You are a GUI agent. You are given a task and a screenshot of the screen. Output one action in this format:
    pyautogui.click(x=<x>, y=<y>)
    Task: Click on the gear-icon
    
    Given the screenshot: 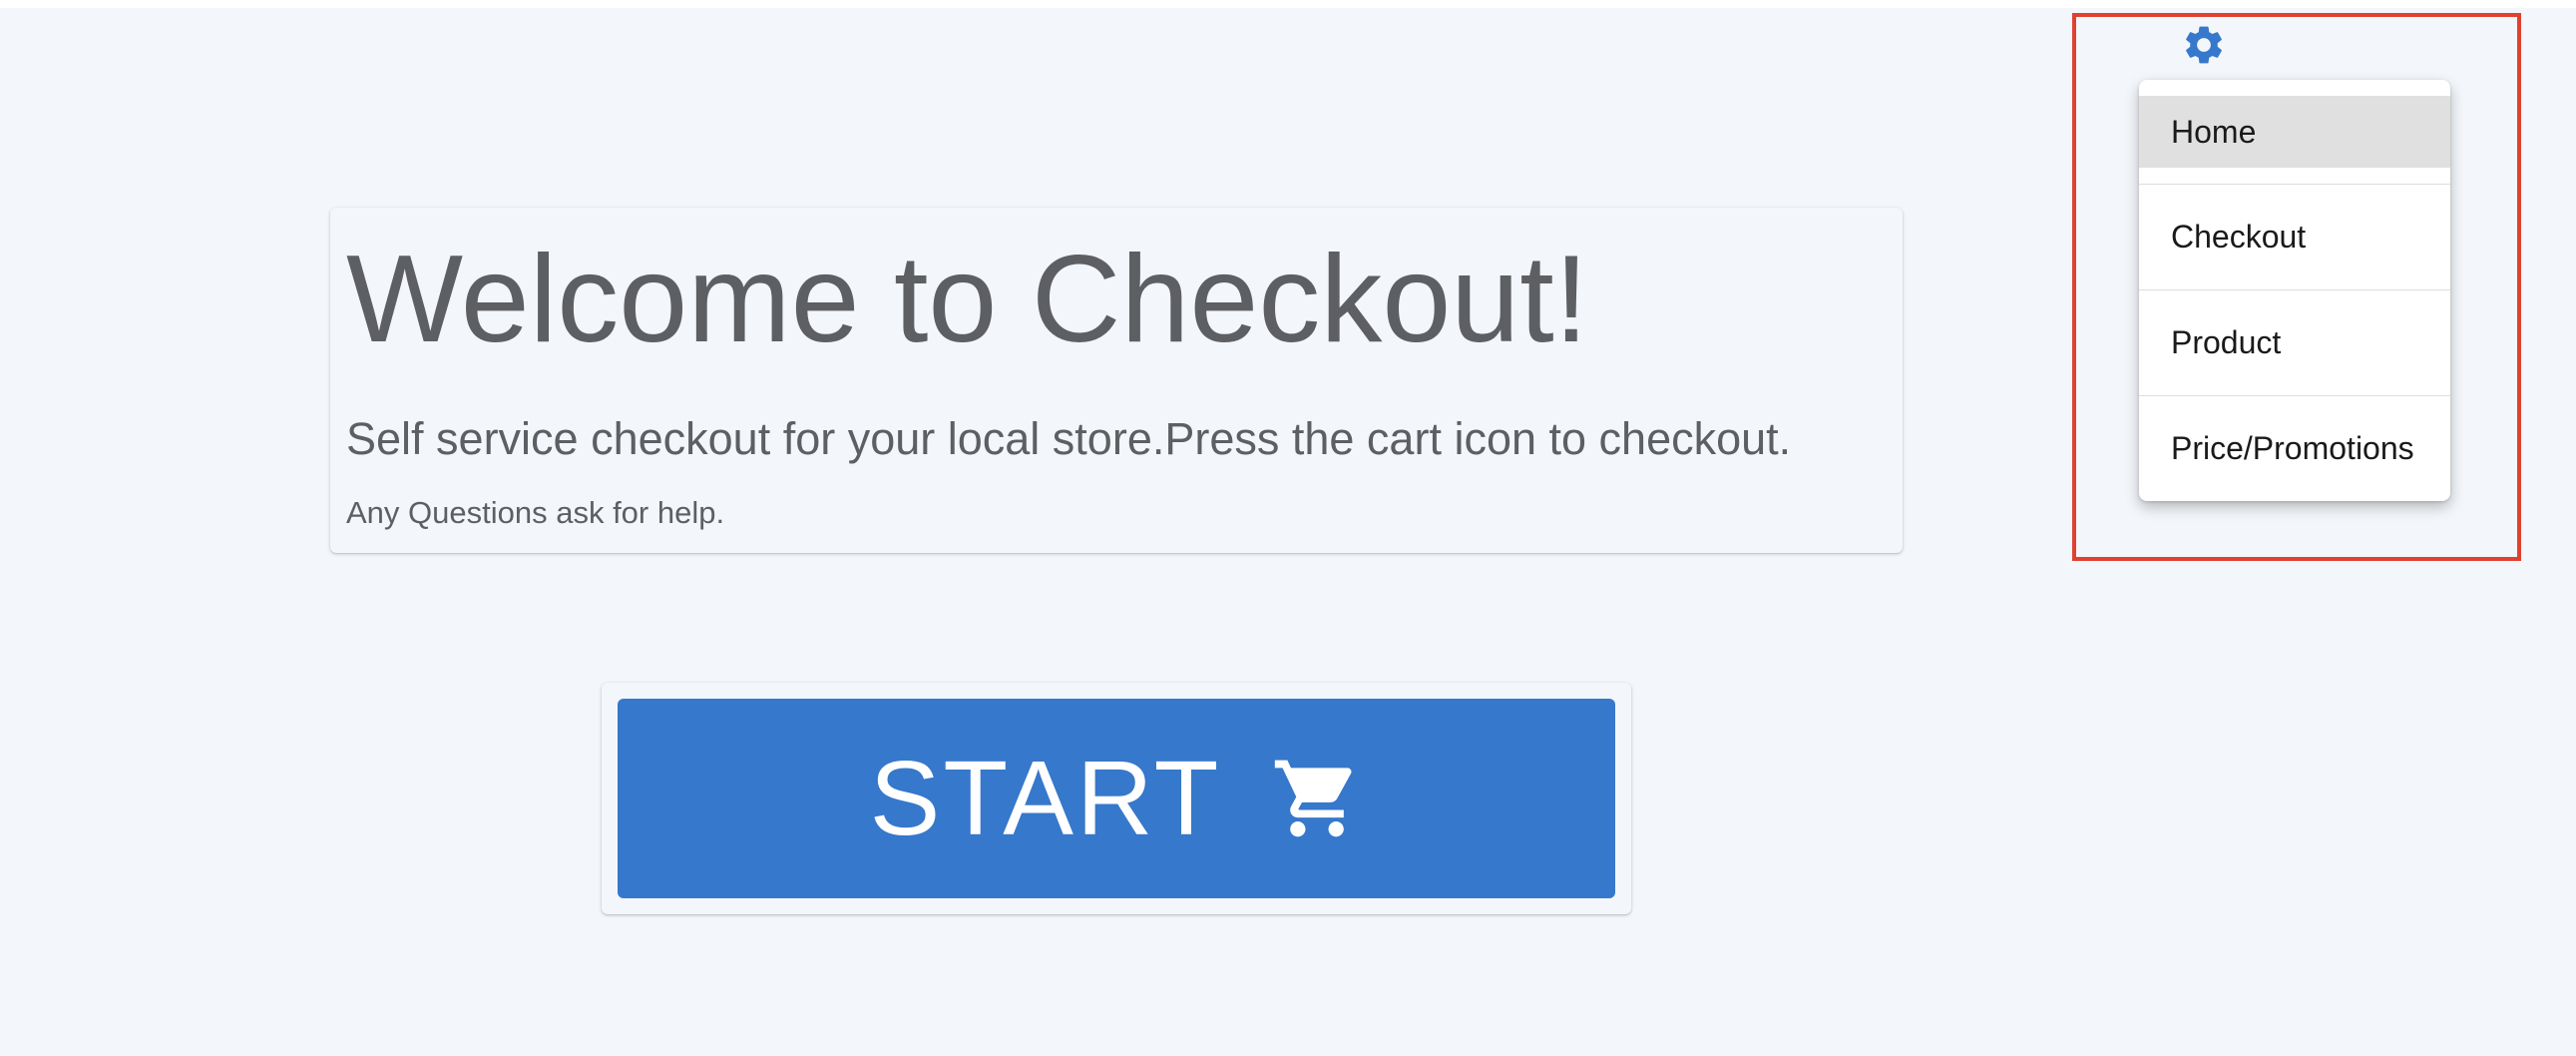 What is the action you would take?
    pyautogui.click(x=2204, y=45)
    